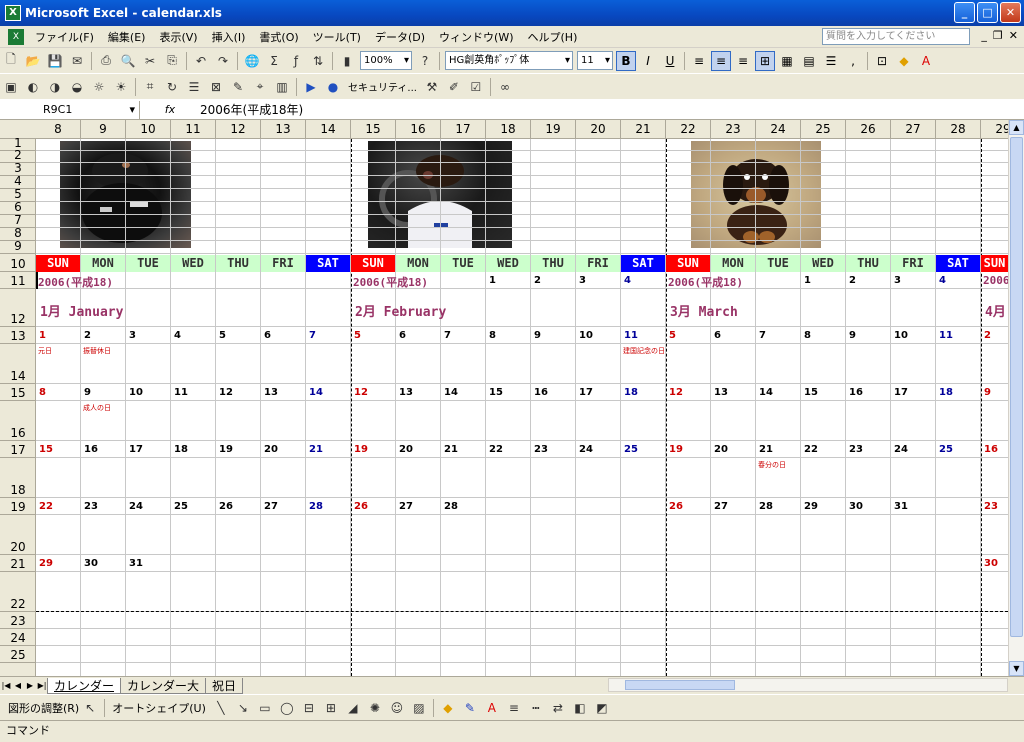 Image resolution: width=1024 pixels, height=742 pixels. Describe the element at coordinates (509, 60) in the screenshot. I see `font-select: HG創英角ﾎﾟｯﾌﾟ体` at that location.